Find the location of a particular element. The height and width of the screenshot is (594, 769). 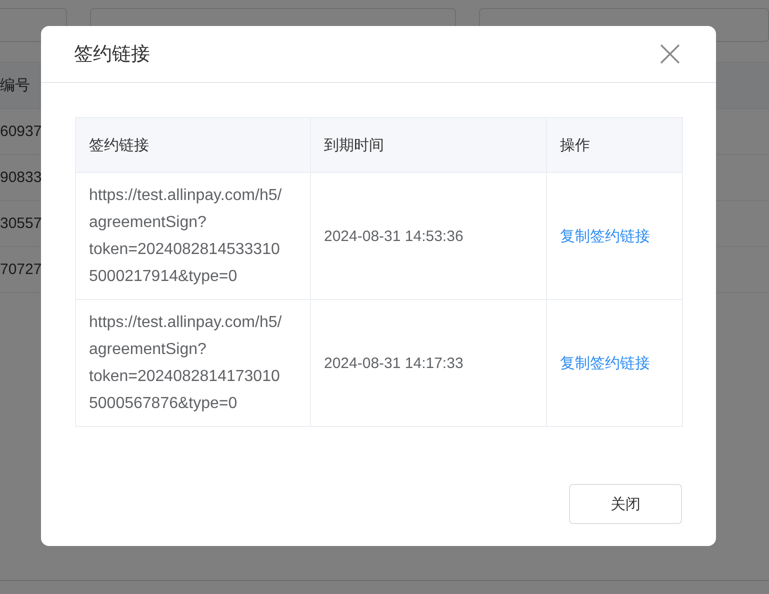

column-header: 编号 is located at coordinates (15, 85).